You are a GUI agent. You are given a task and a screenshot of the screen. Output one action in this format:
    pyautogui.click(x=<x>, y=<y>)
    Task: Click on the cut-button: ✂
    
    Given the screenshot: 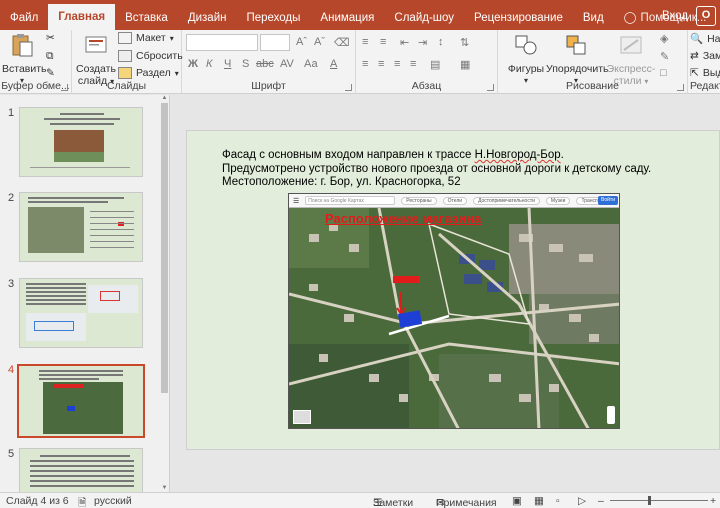 What is the action you would take?
    pyautogui.click(x=50, y=38)
    